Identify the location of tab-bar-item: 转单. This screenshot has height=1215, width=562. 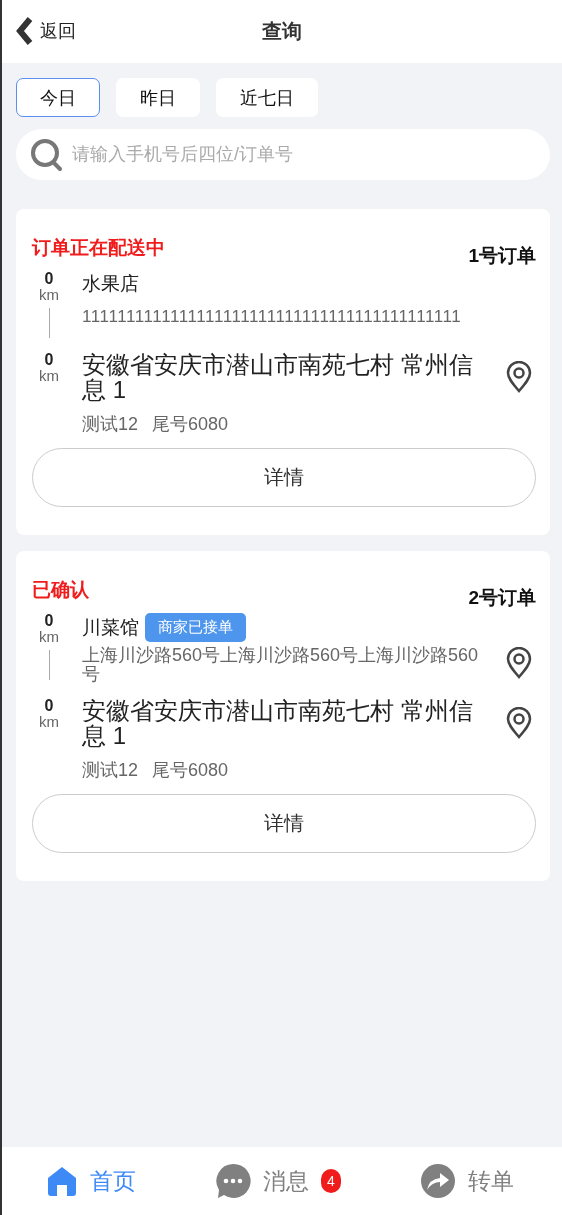
(467, 1181).